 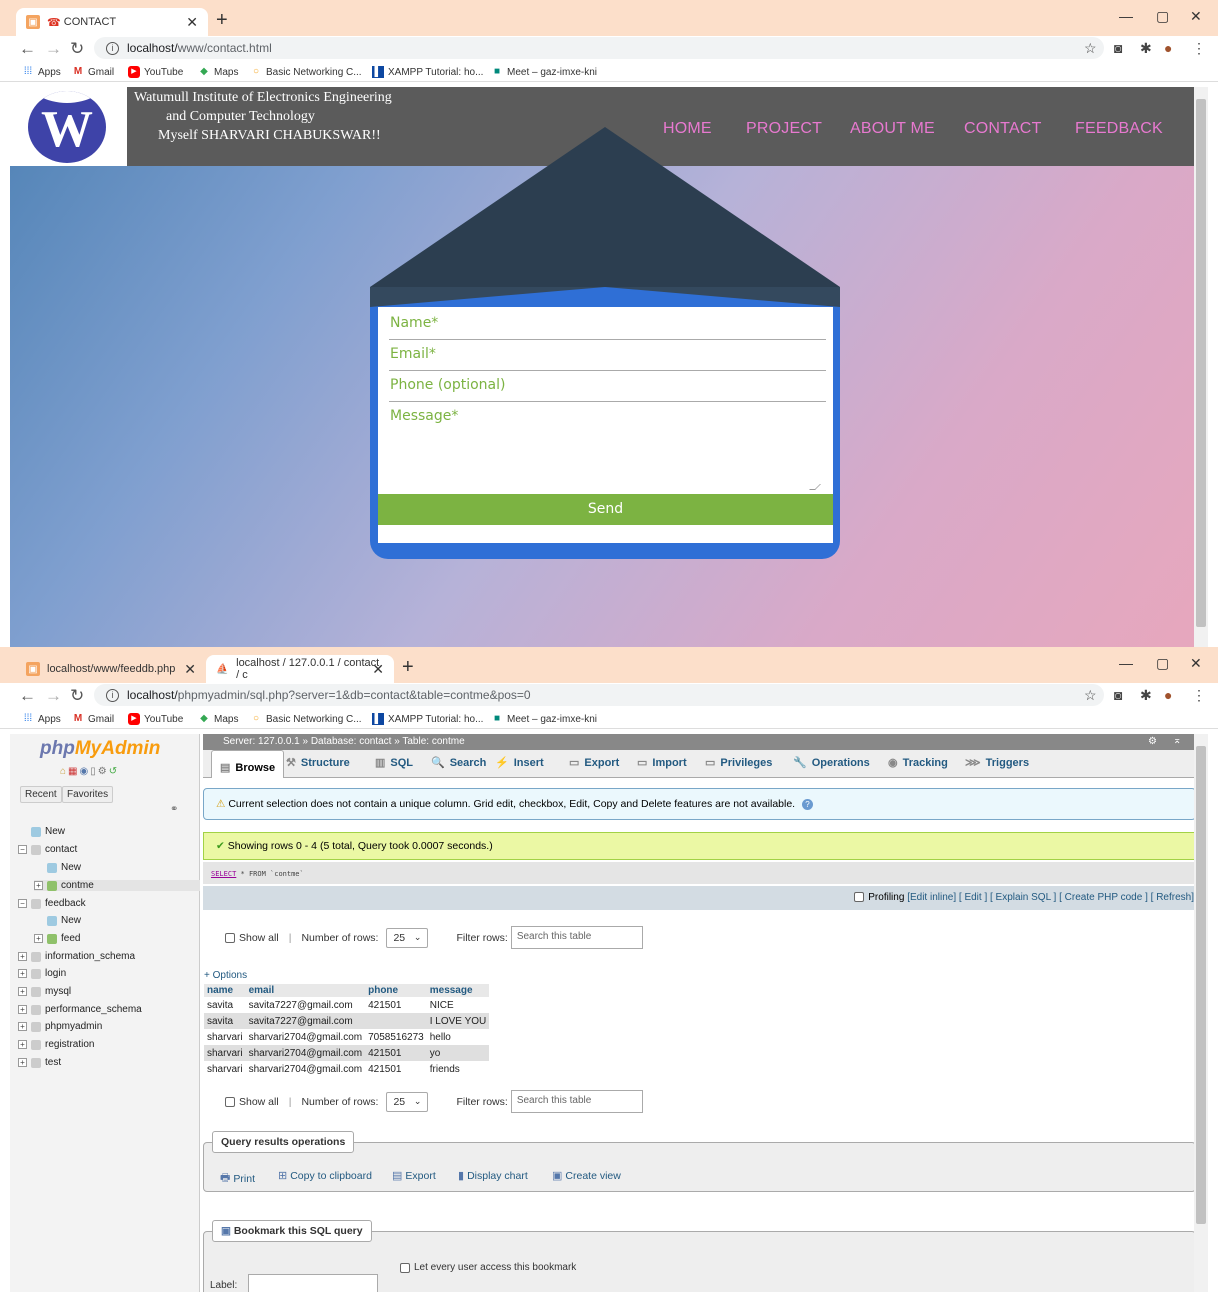 What do you see at coordinates (305, 990) in the screenshot?
I see `column-header: email` at bounding box center [305, 990].